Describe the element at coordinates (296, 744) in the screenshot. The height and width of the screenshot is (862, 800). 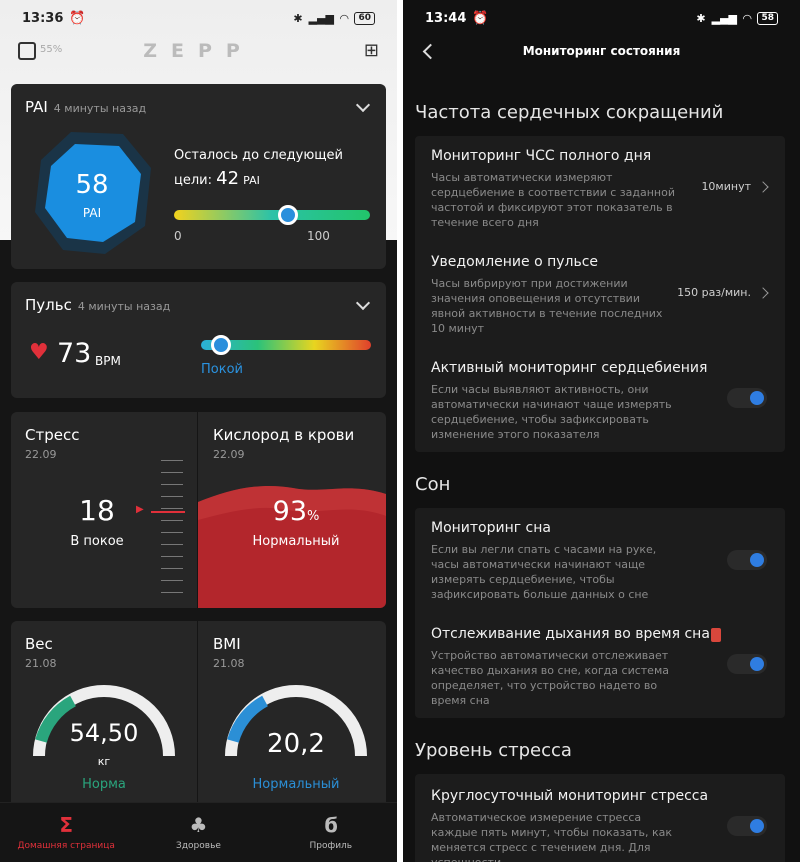
I see `bmi-value: 20,2` at that location.